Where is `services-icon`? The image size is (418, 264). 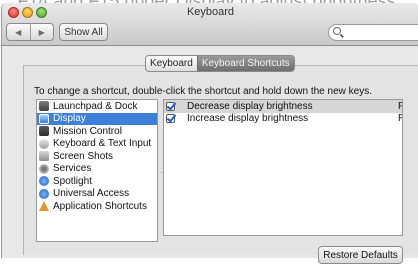 services-icon is located at coordinates (44, 168).